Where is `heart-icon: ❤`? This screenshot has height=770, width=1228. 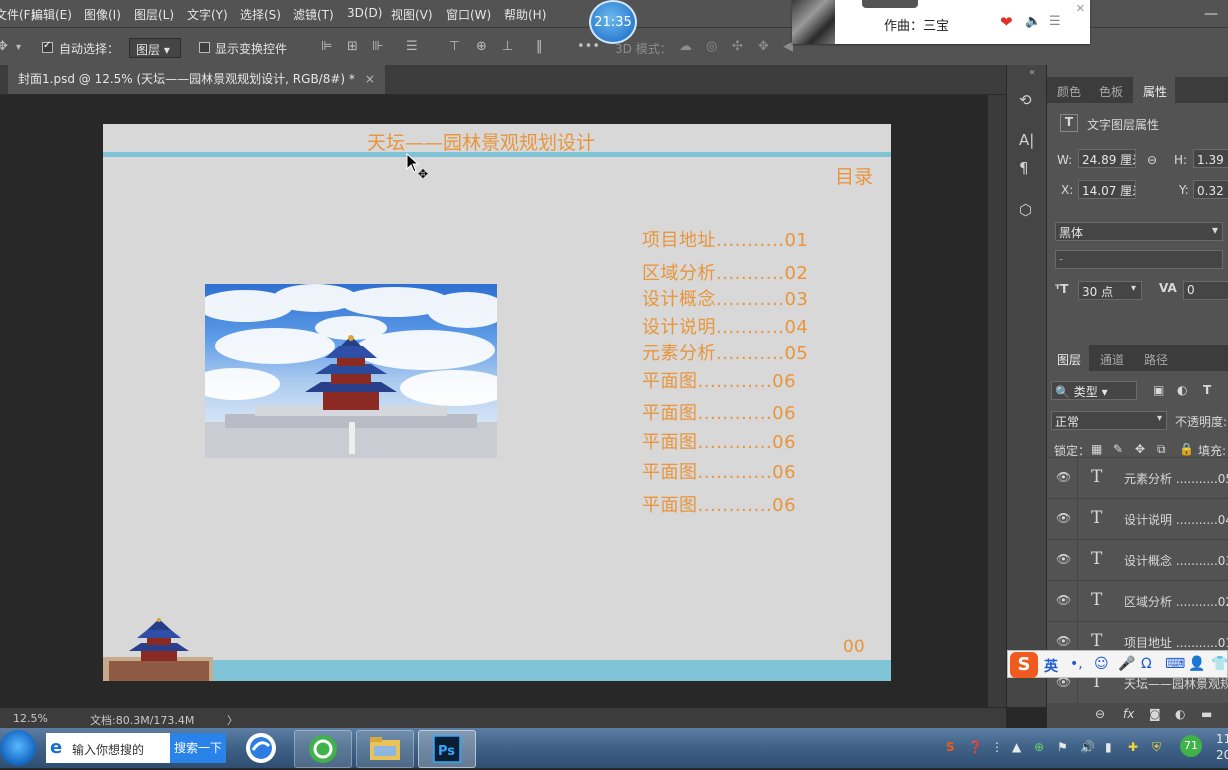
heart-icon: ❤ is located at coordinates (1006, 22).